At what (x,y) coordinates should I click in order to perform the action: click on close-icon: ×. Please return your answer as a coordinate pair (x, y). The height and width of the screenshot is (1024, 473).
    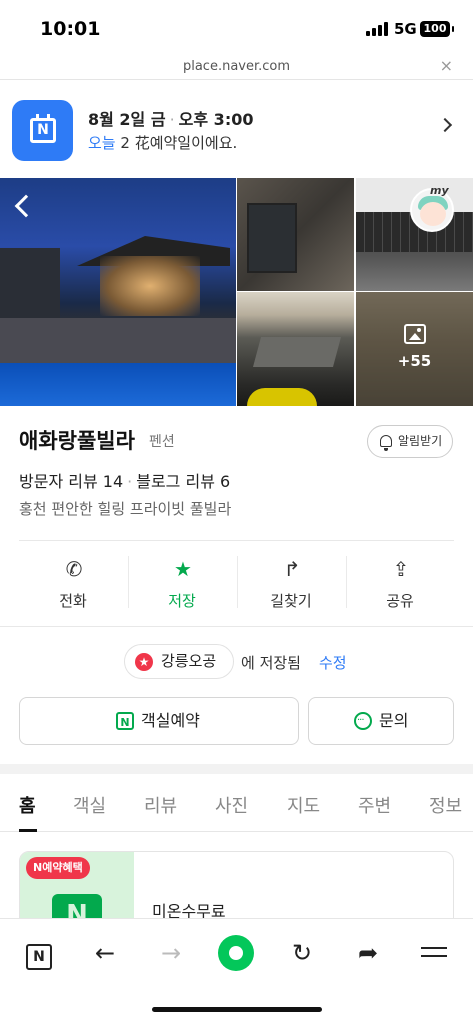
    Looking at the image, I should click on (446, 65).